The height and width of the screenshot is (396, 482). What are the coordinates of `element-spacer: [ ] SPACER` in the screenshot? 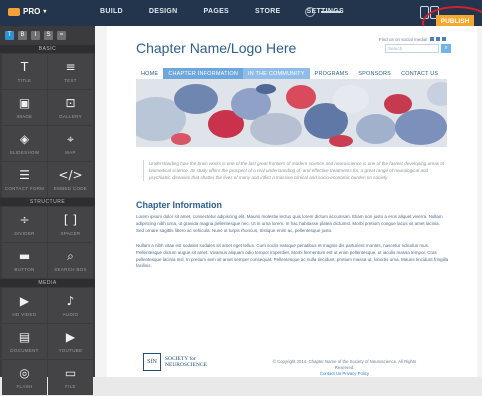 It's located at (70, 224).